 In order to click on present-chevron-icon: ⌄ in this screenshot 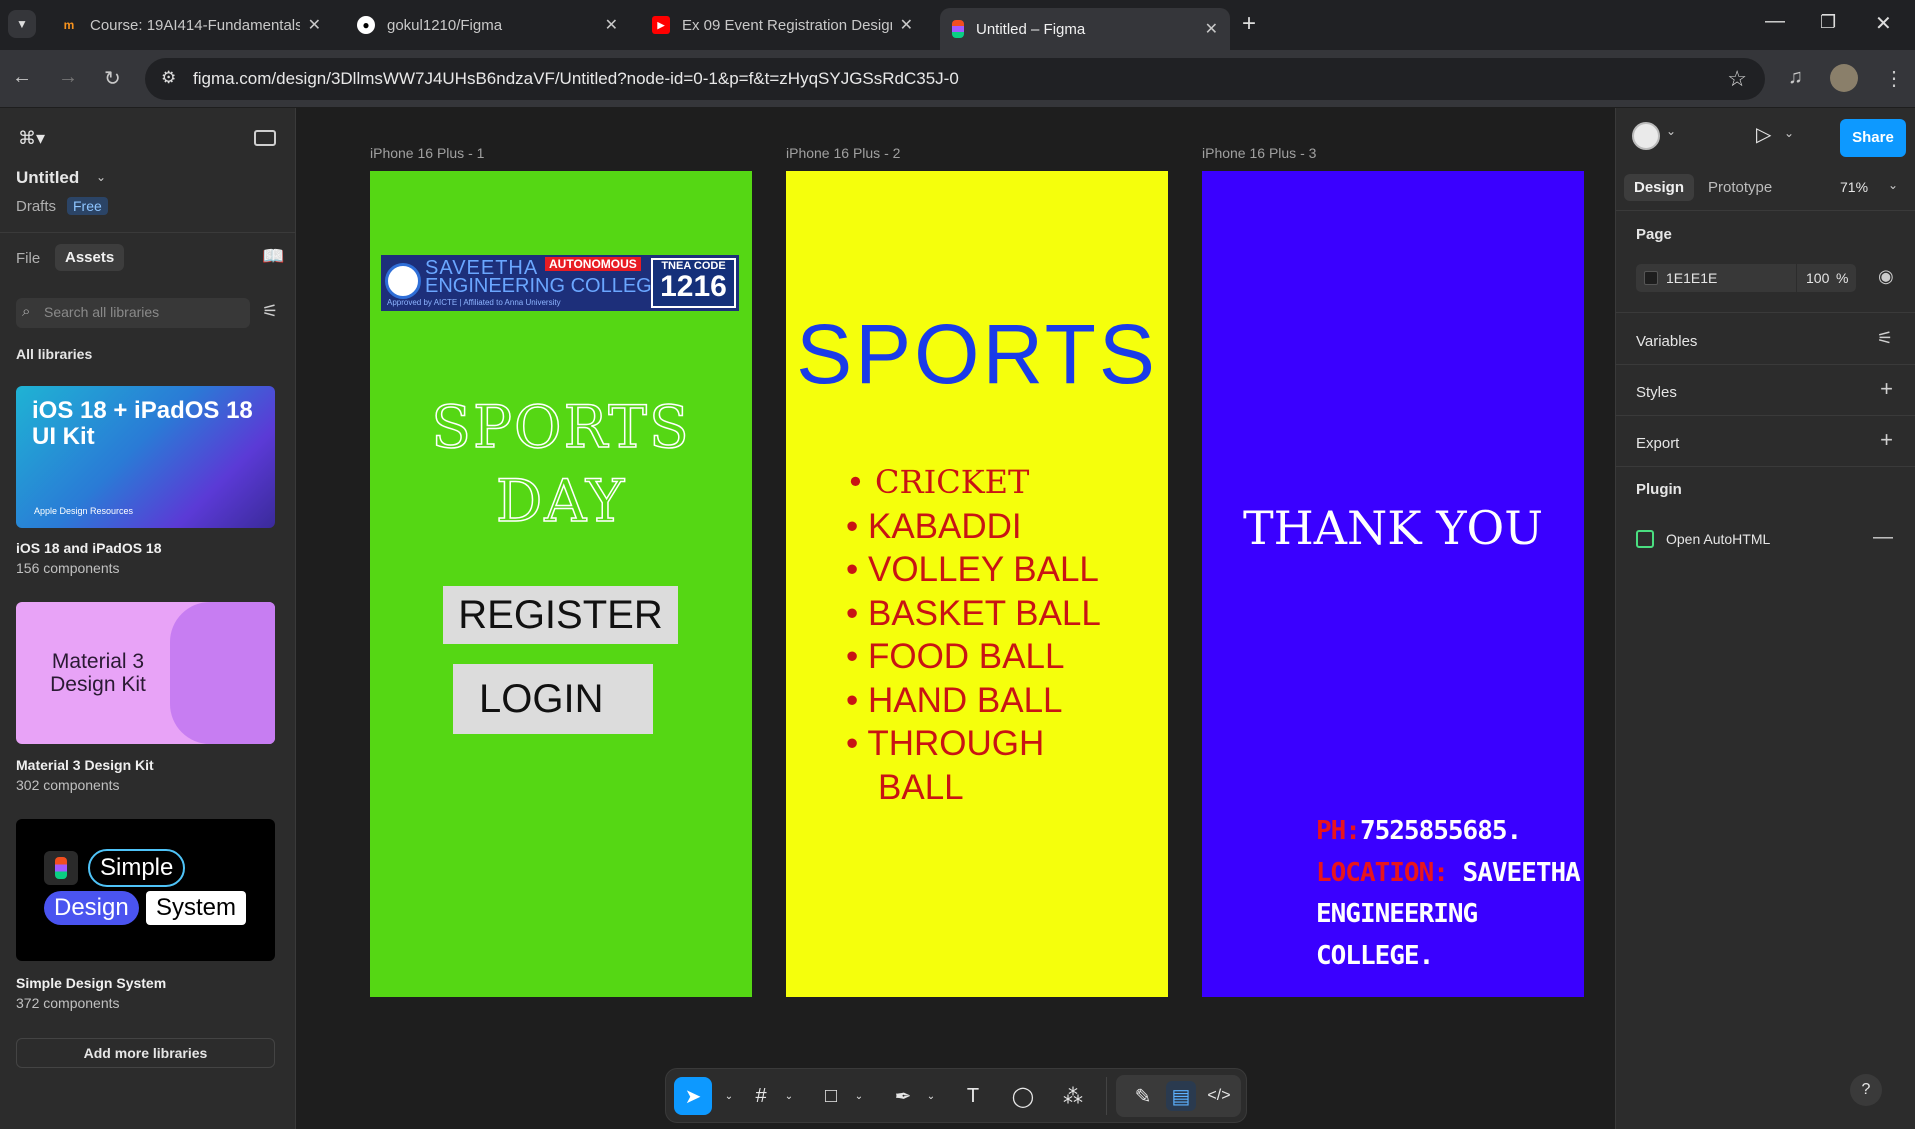, I will do `click(1789, 133)`.